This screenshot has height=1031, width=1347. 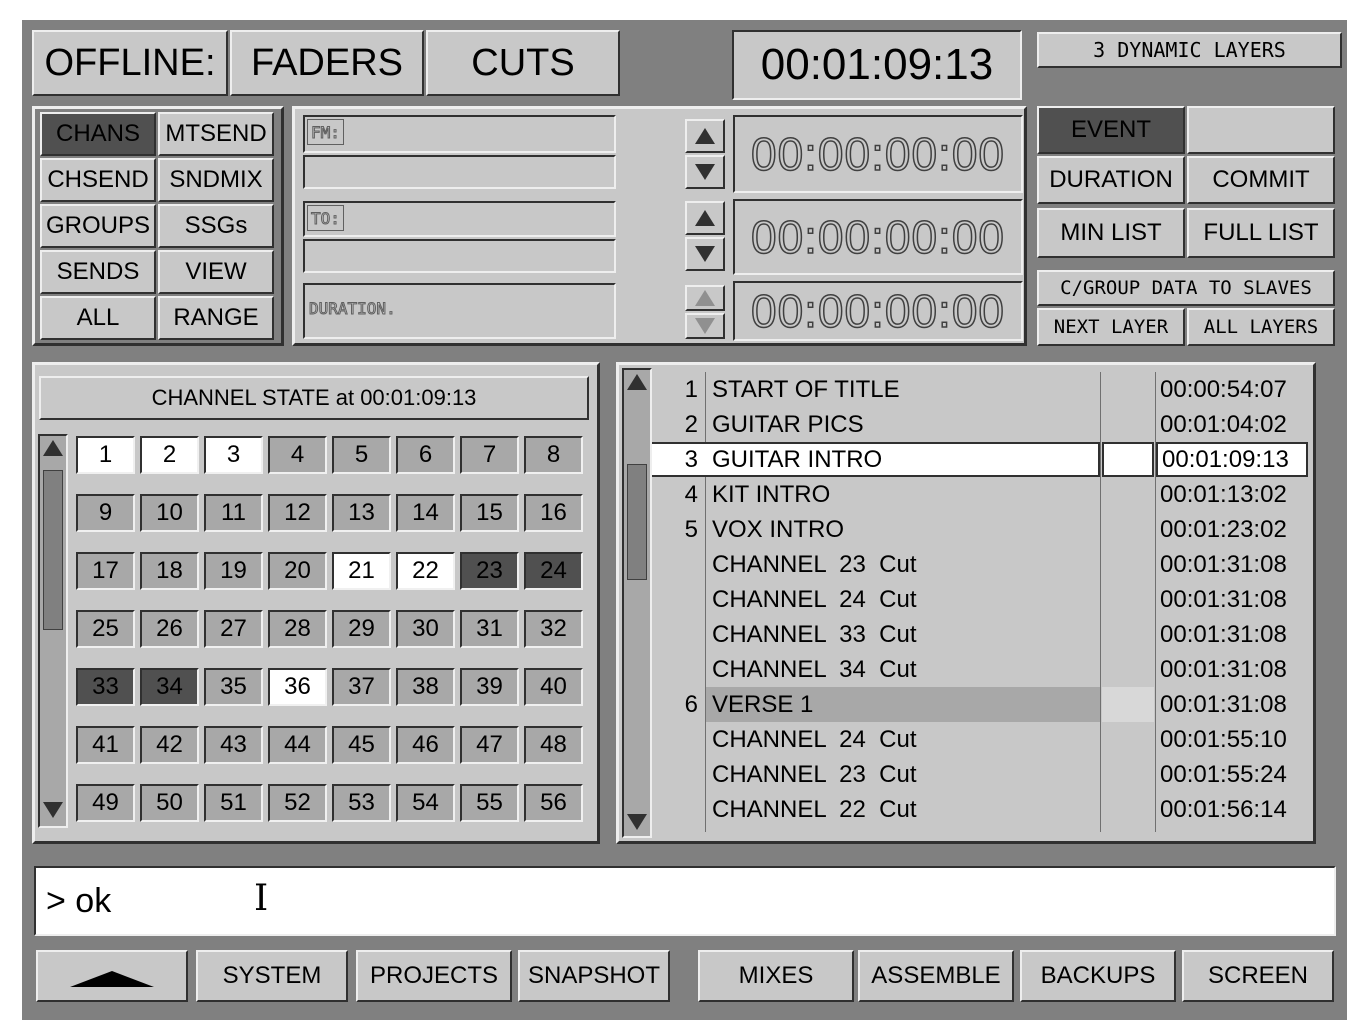 What do you see at coordinates (425, 513) in the screenshot?
I see `channel-cell: 14` at bounding box center [425, 513].